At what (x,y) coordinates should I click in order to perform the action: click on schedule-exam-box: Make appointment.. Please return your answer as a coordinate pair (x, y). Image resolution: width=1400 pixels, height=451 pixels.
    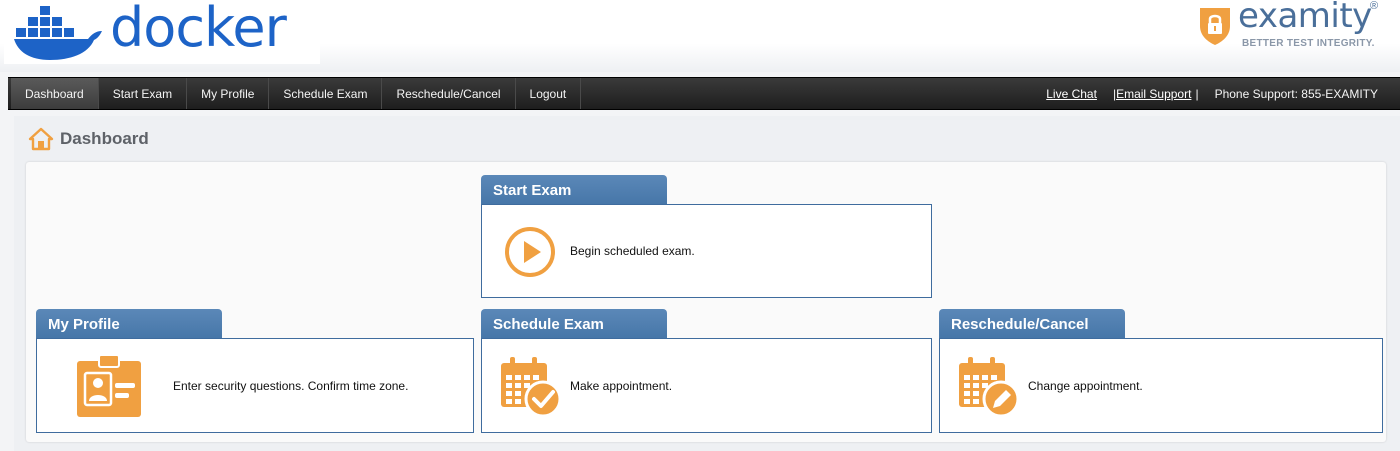
    Looking at the image, I should click on (706, 385).